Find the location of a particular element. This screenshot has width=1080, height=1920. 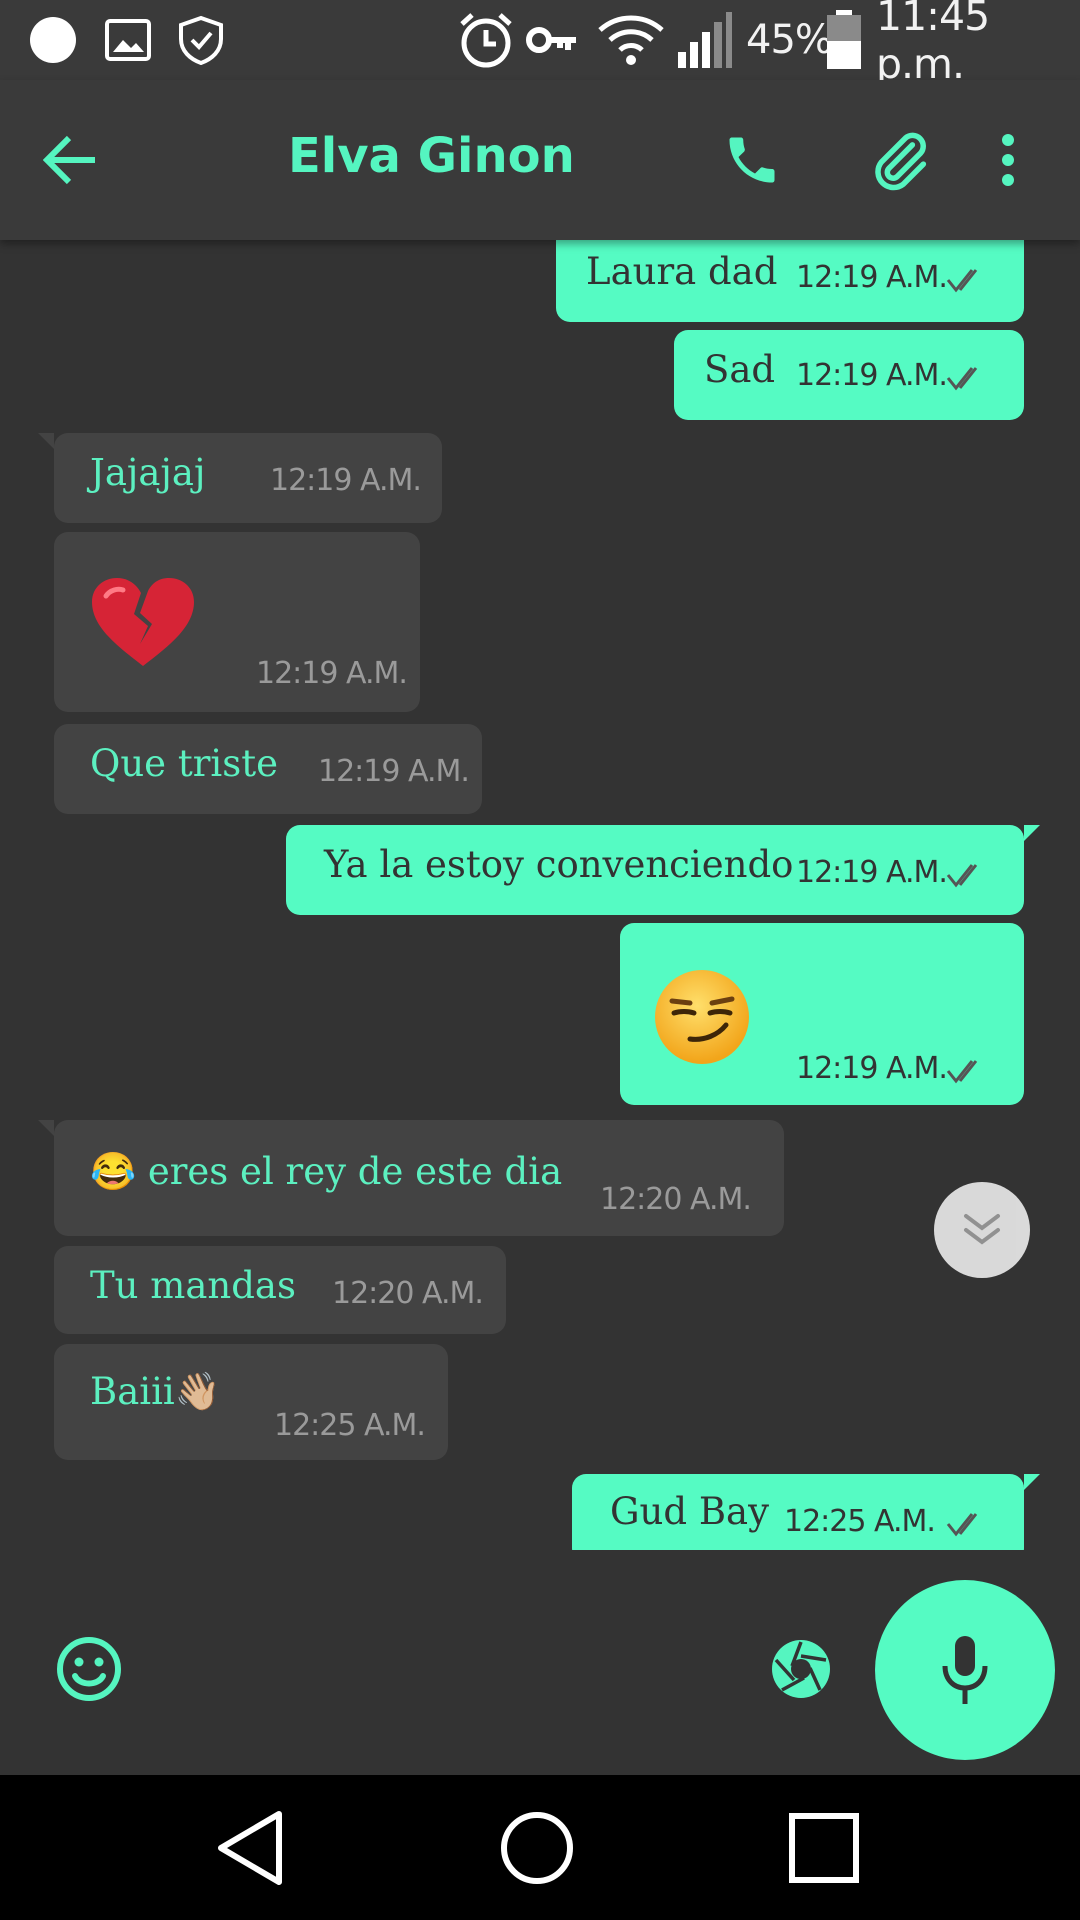

message-bubble-incoming: 12:19 A.M. is located at coordinates (237, 622).